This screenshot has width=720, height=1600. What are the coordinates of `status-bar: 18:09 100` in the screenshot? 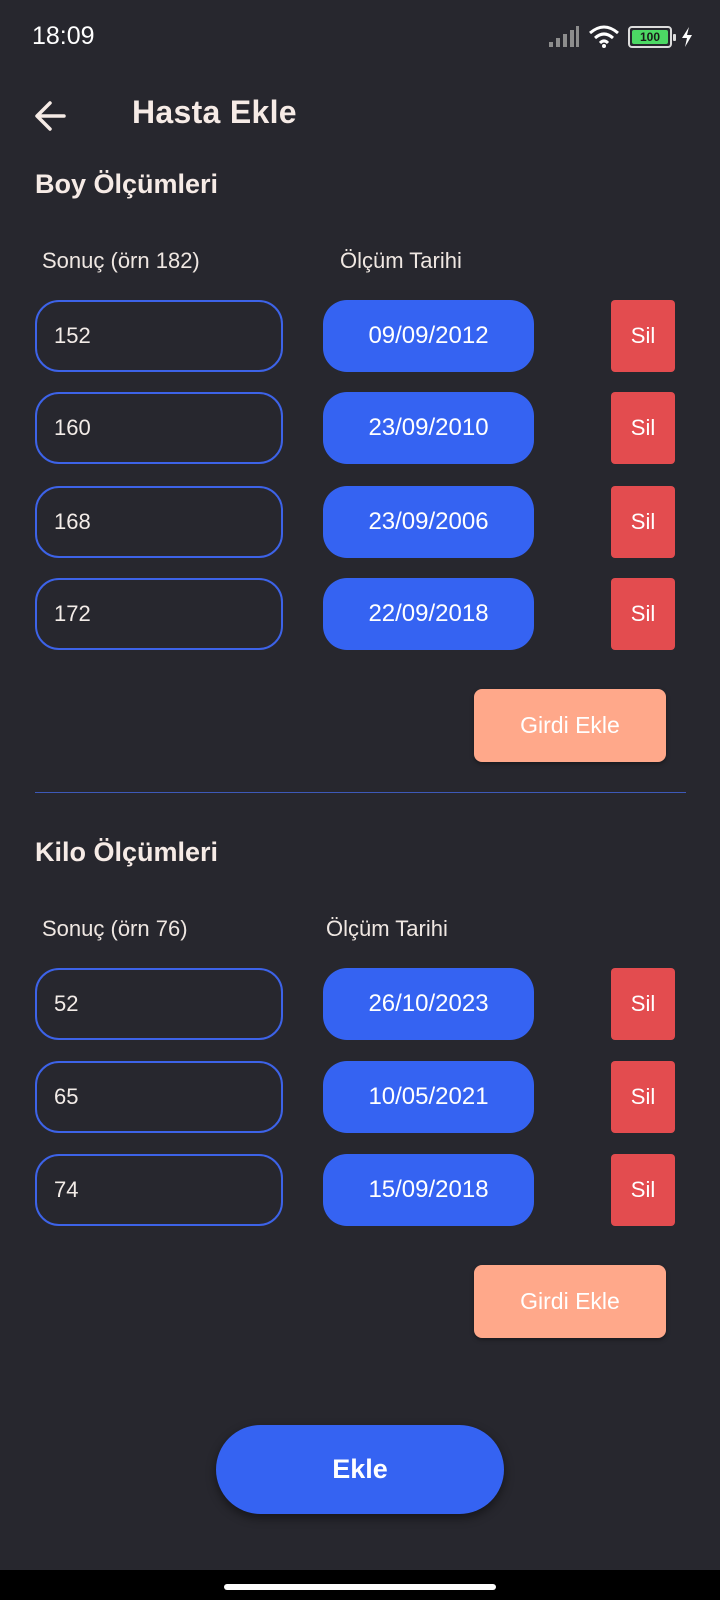 It's located at (360, 36).